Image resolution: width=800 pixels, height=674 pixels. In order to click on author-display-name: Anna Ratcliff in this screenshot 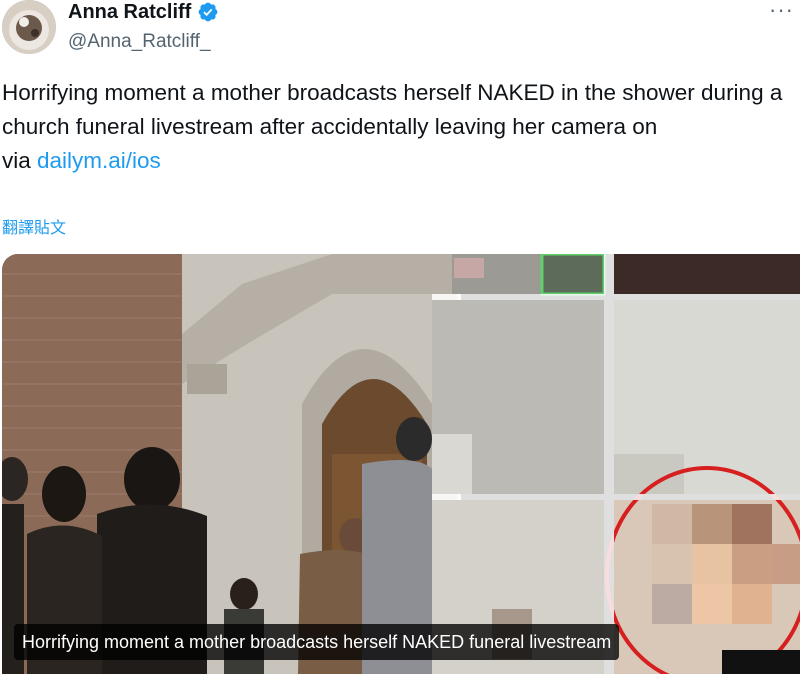, I will do `click(129, 12)`.